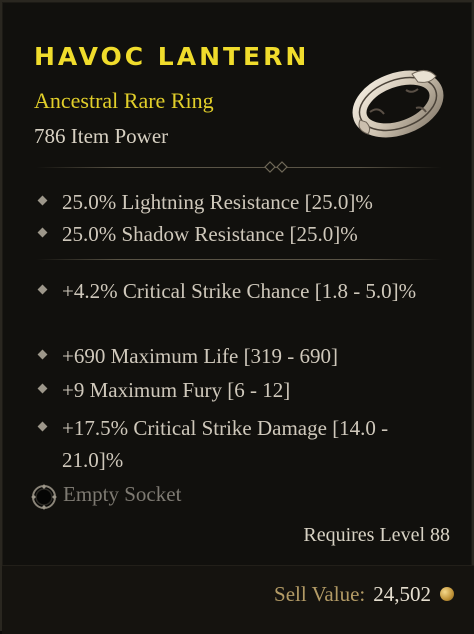  I want to click on sell-value-row: Sell Value: 24,502, so click(364, 594).